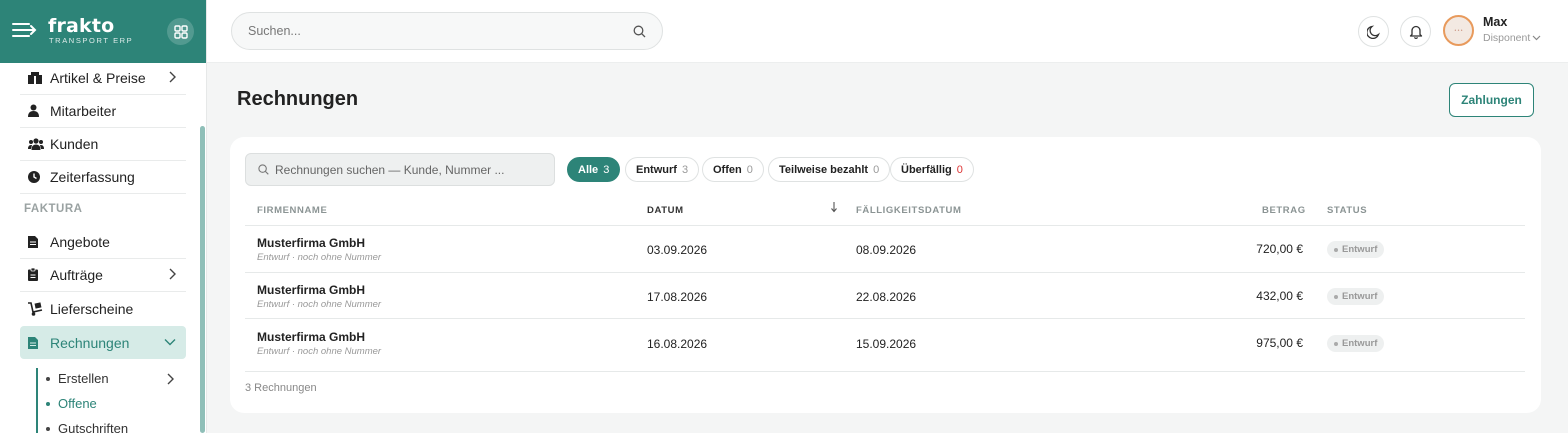  I want to click on column-header-amount: BETRAG, so click(1284, 210).